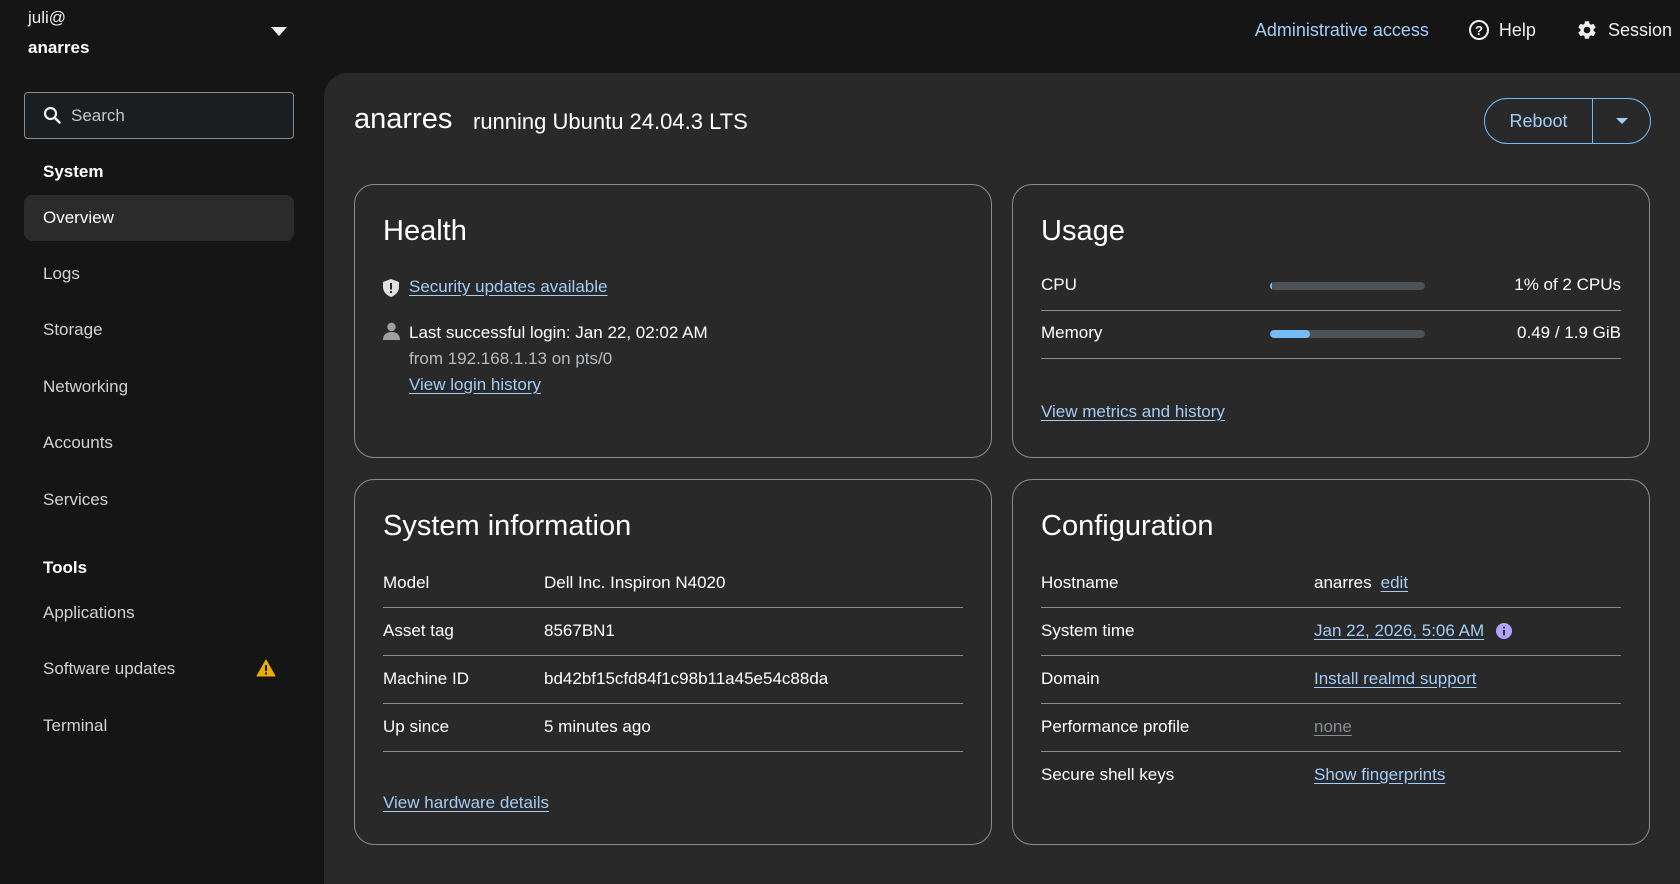  Describe the element at coordinates (1059, 284) in the screenshot. I see `cpu-label: CPU` at that location.